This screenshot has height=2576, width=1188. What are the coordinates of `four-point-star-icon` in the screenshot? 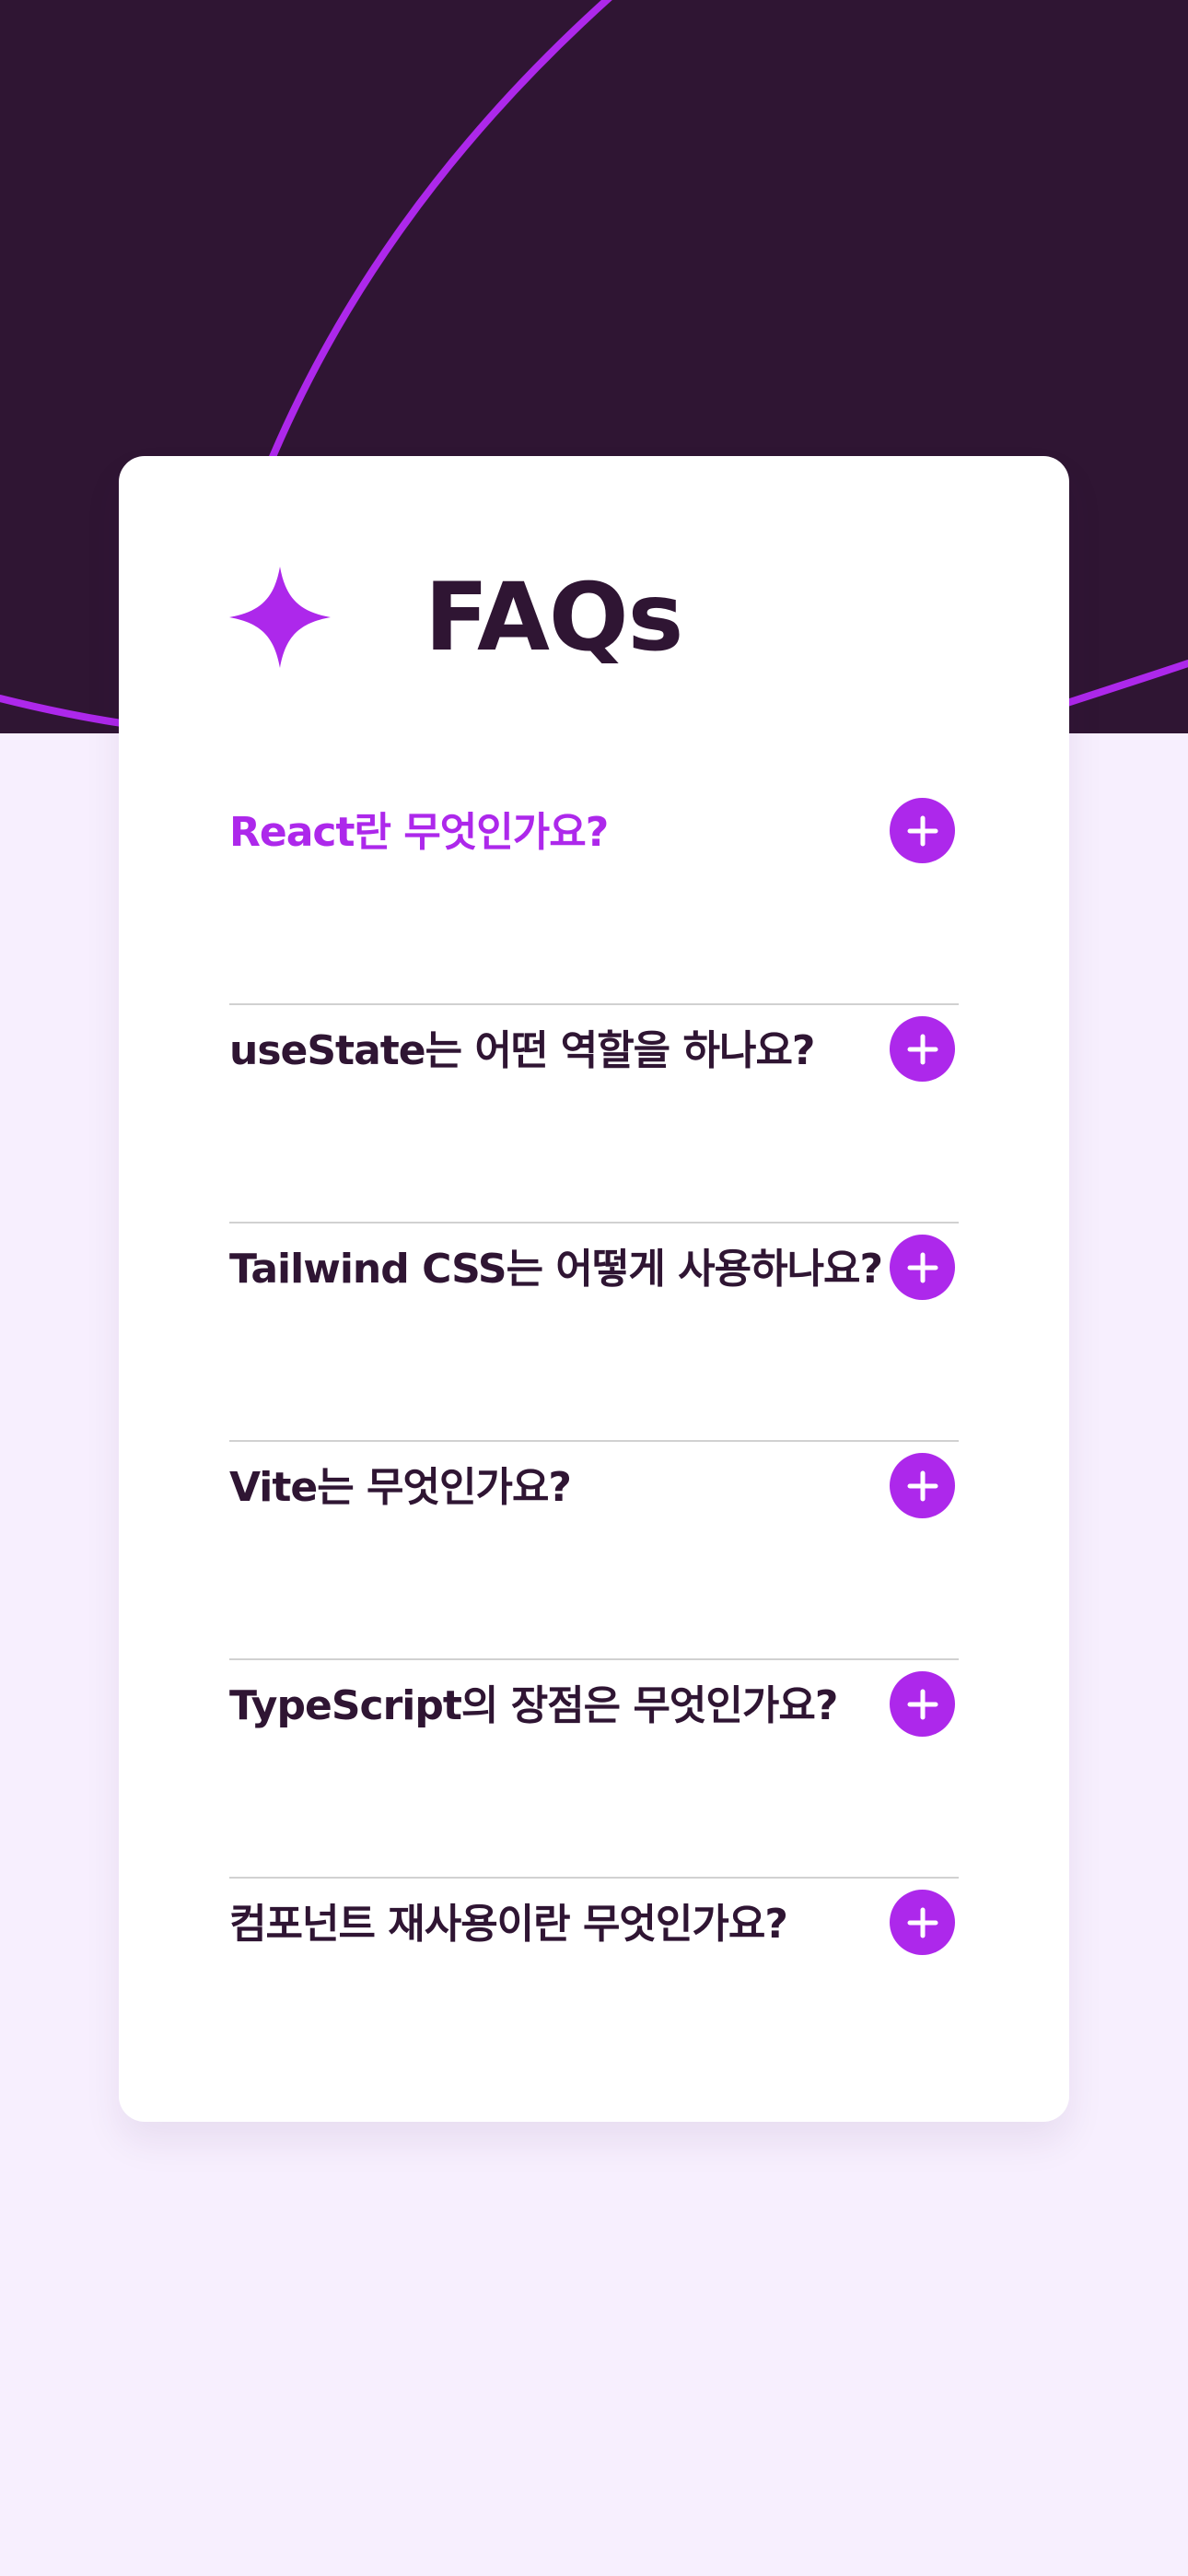 It's located at (280, 617).